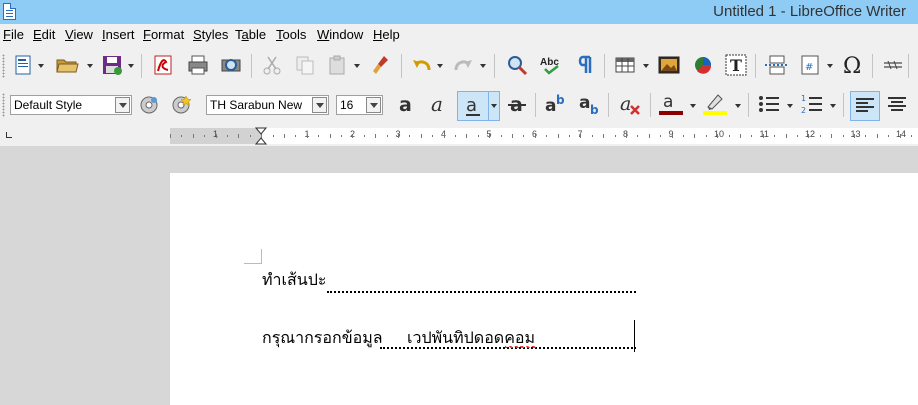 Image resolution: width=918 pixels, height=405 pixels. Describe the element at coordinates (703, 65) in the screenshot. I see `insert-chart-icon` at that location.